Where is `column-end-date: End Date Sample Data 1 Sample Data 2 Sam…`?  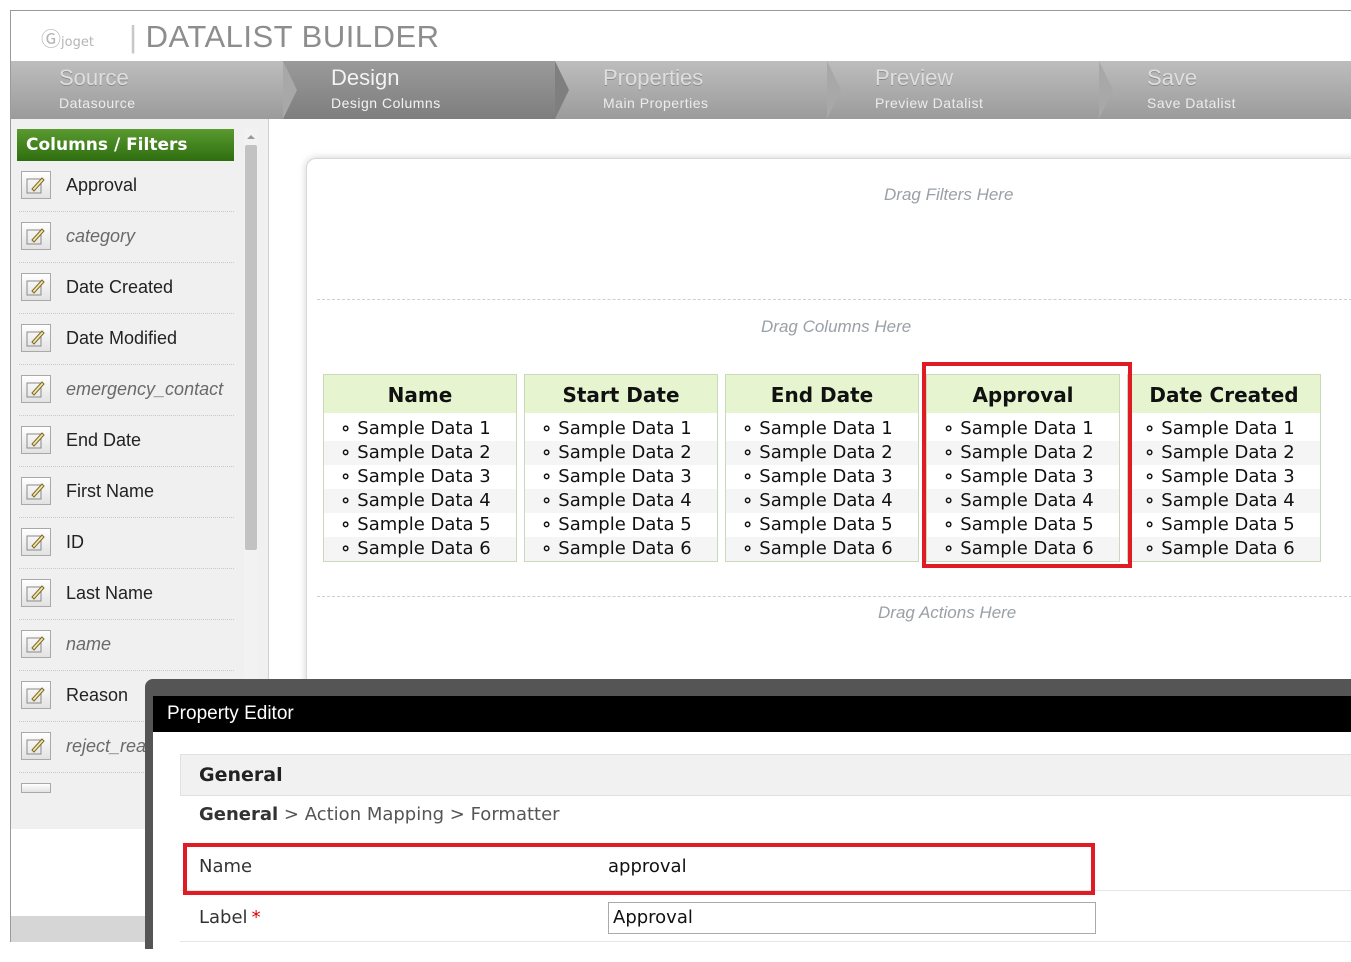 column-end-date: End Date Sample Data 1 Sample Data 2 Sam… is located at coordinates (822, 468).